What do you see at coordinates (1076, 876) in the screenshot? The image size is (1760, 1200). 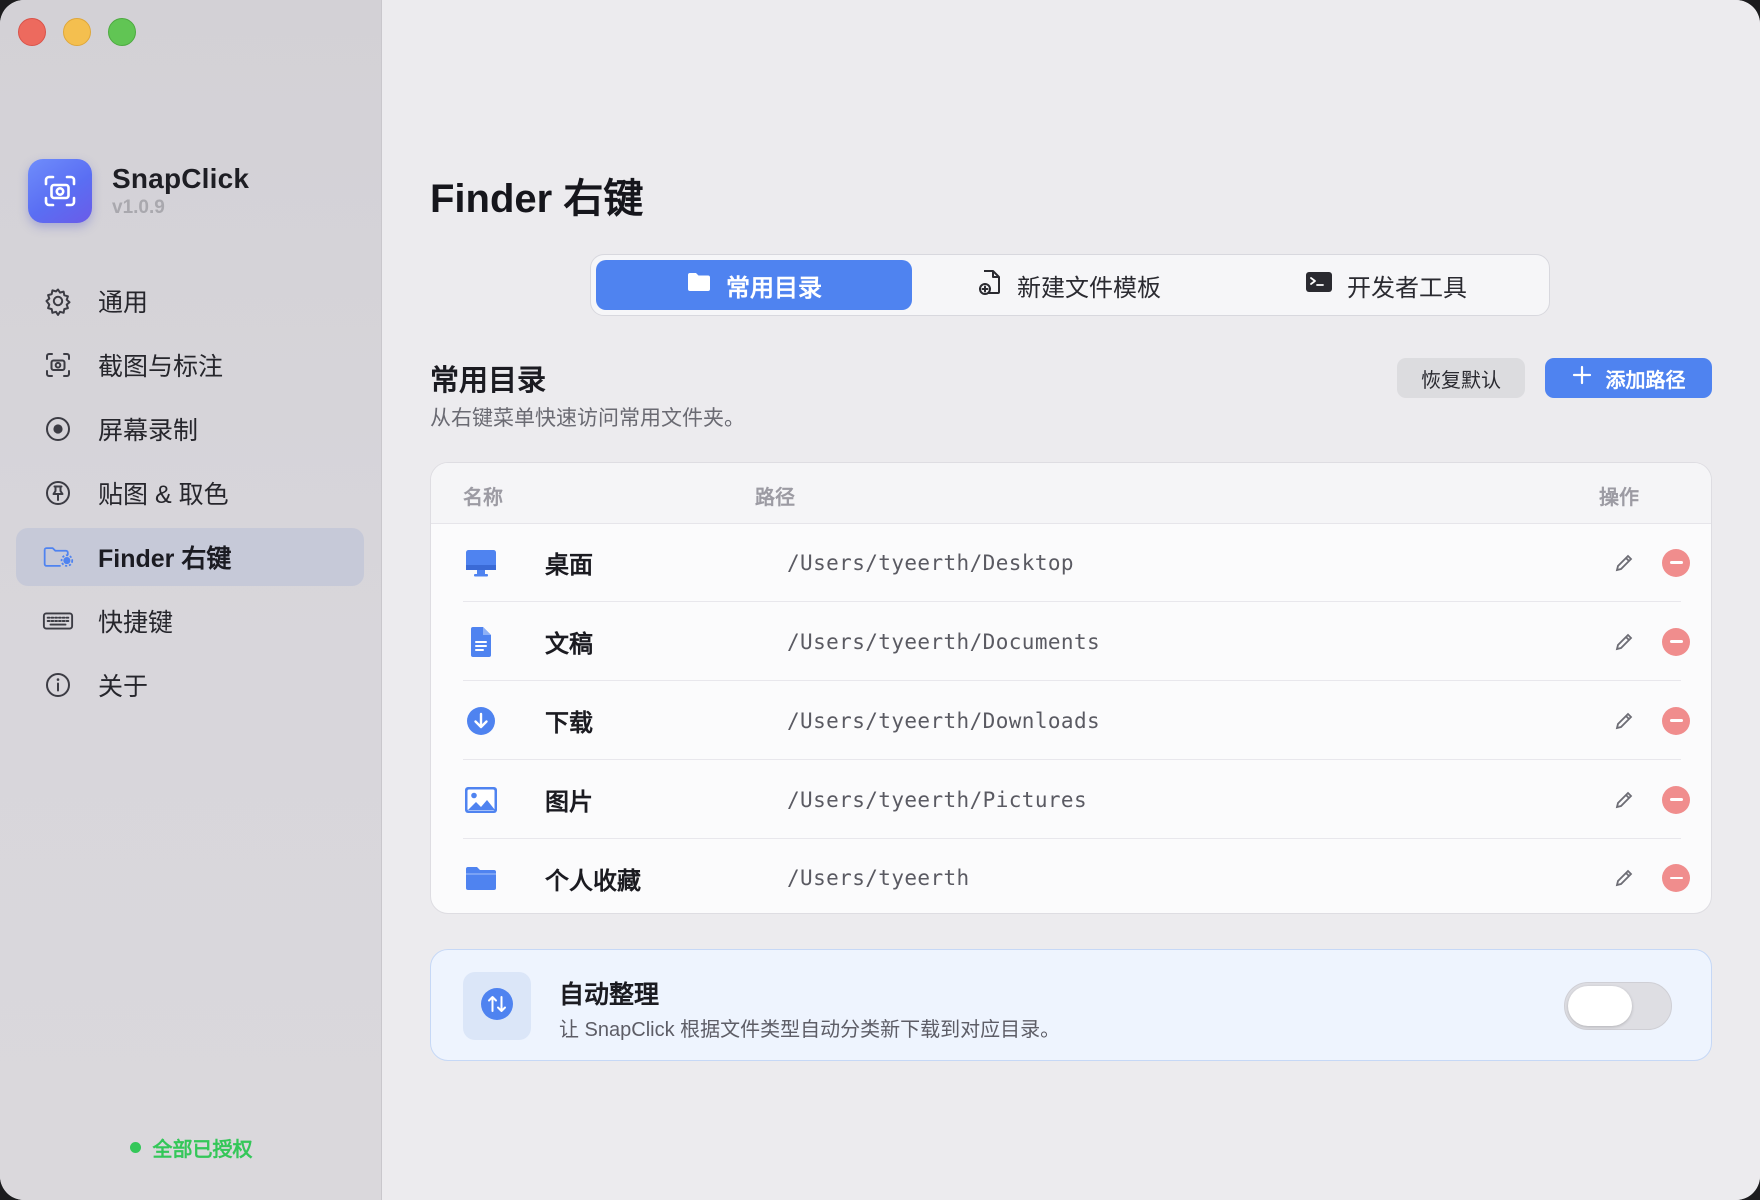 I see `table-row: 个人收藏 /Users/tyeerth` at bounding box center [1076, 876].